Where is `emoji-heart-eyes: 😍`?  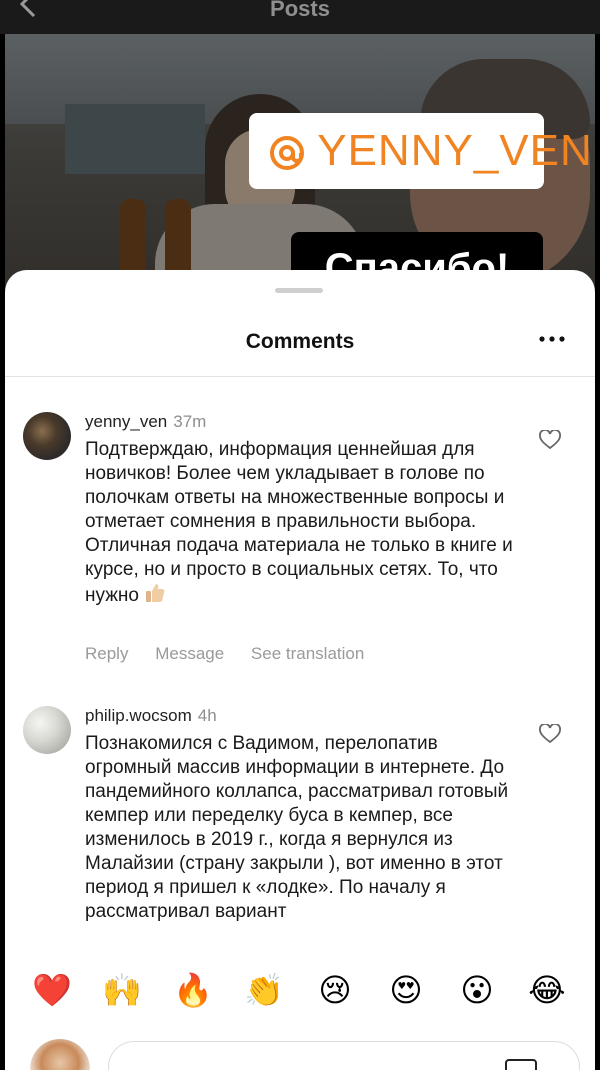 emoji-heart-eyes: 😍 is located at coordinates (406, 990).